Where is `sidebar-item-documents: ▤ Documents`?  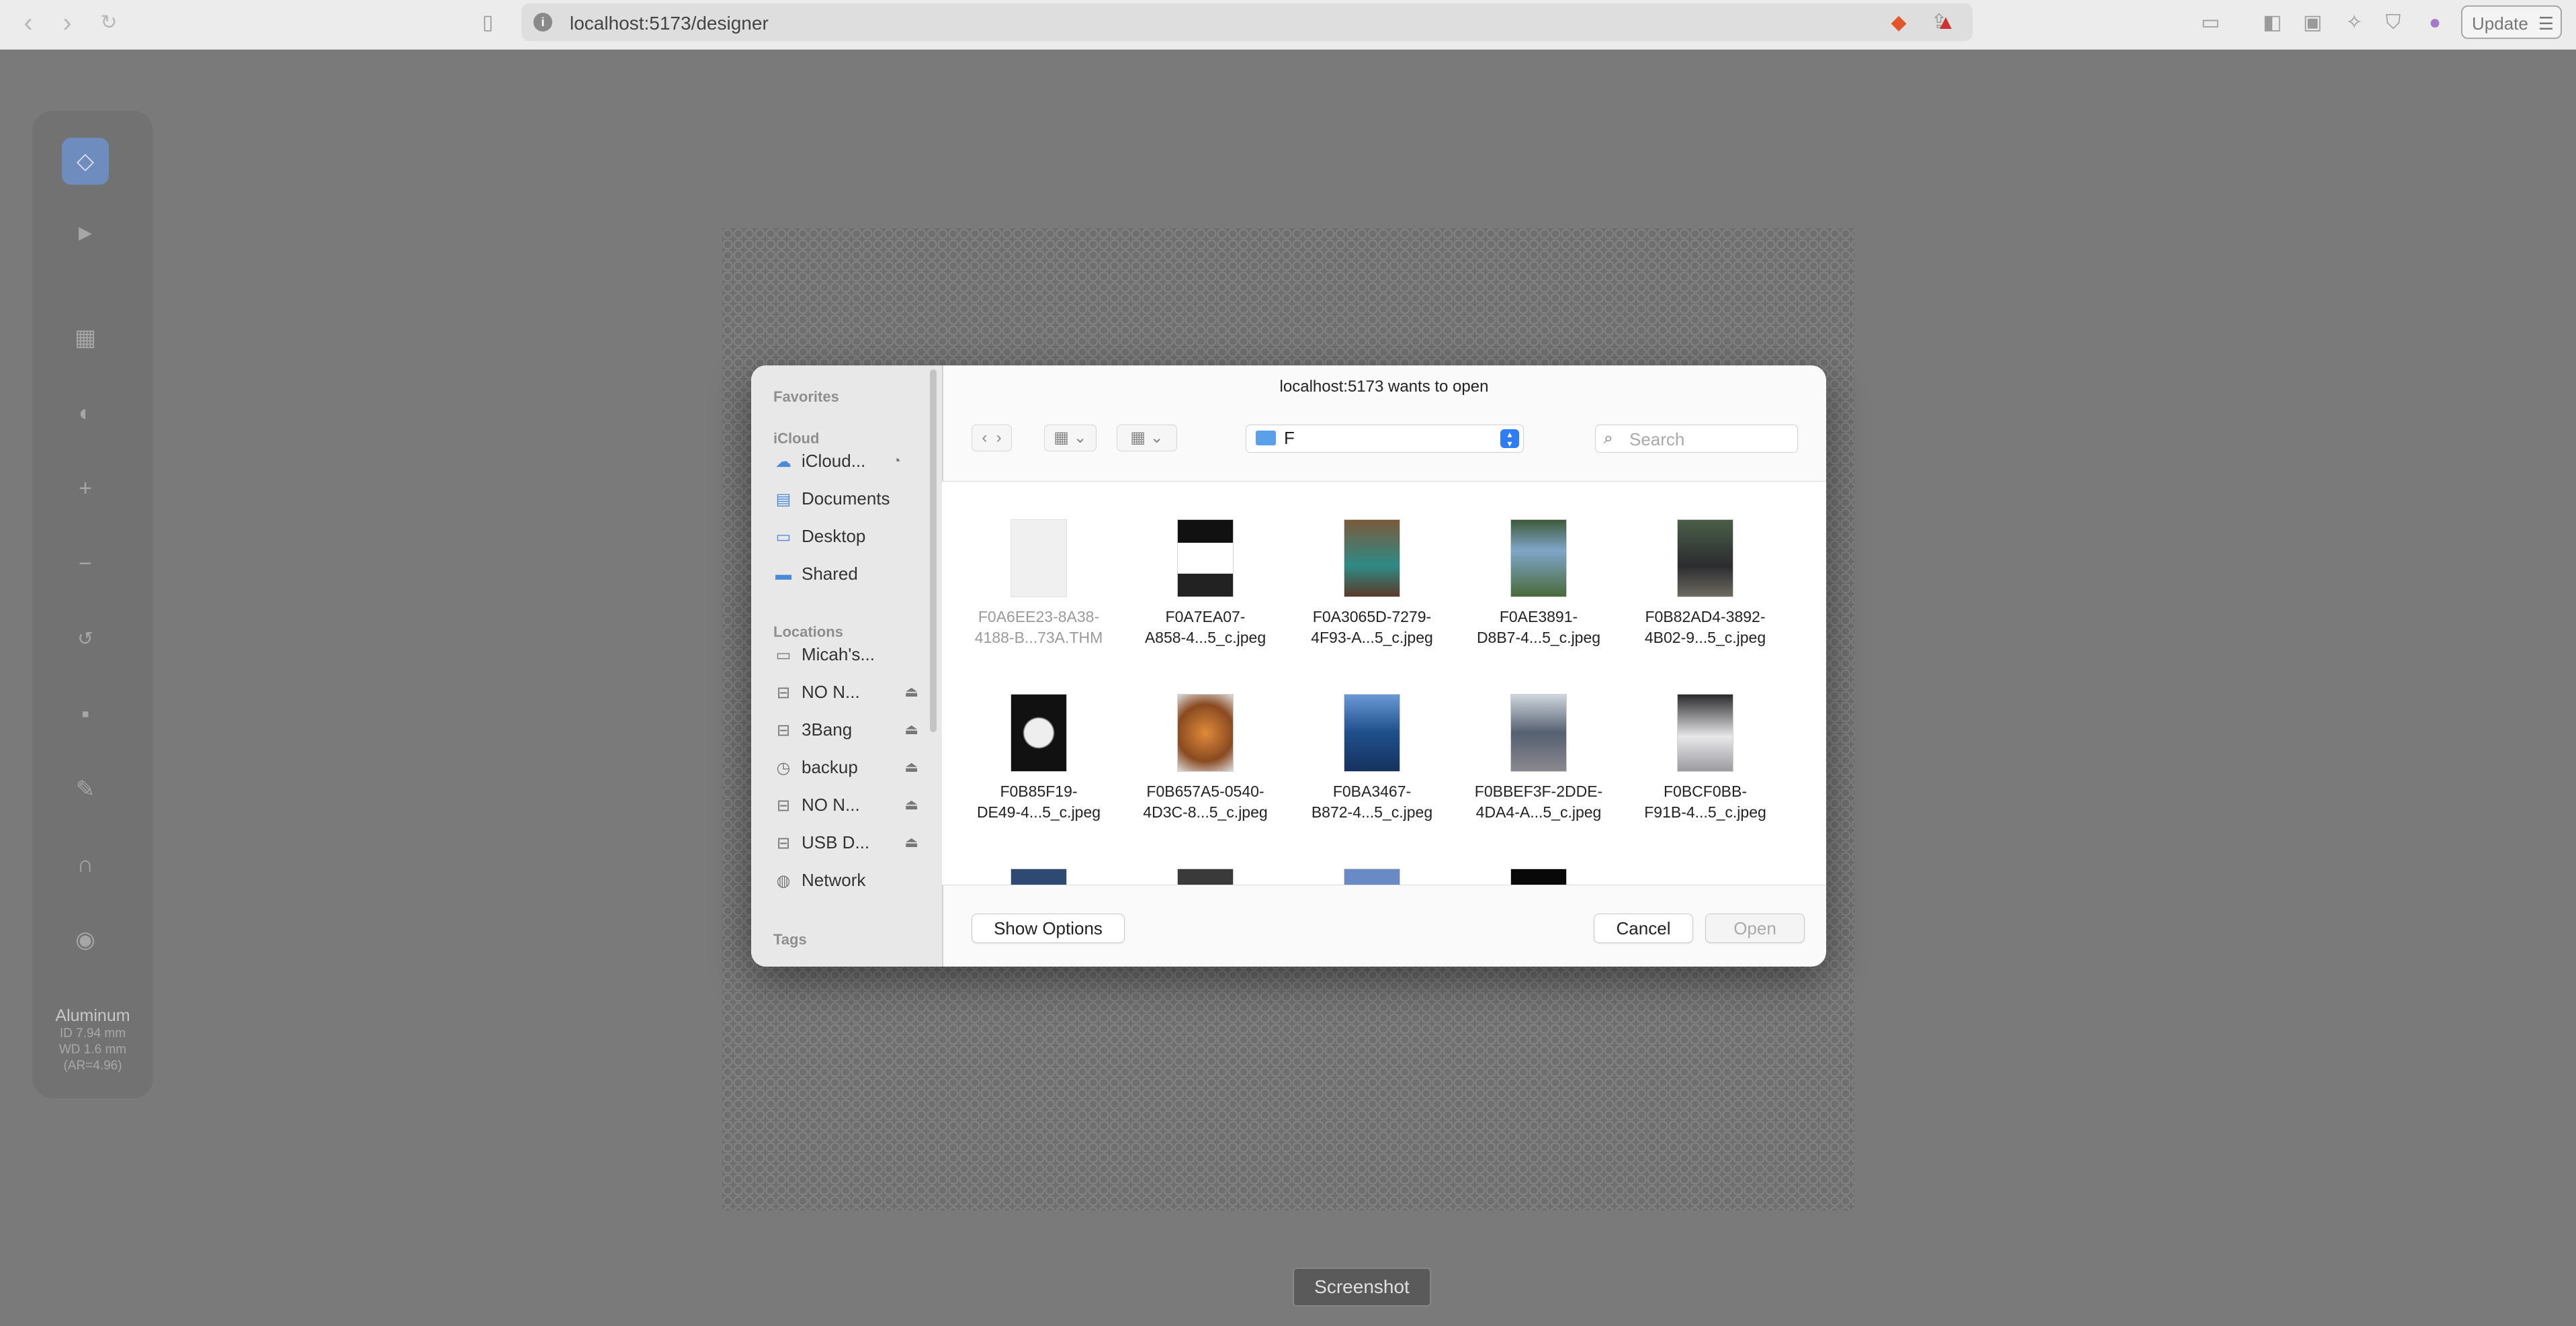 sidebar-item-documents: ▤ Documents is located at coordinates (850, 498).